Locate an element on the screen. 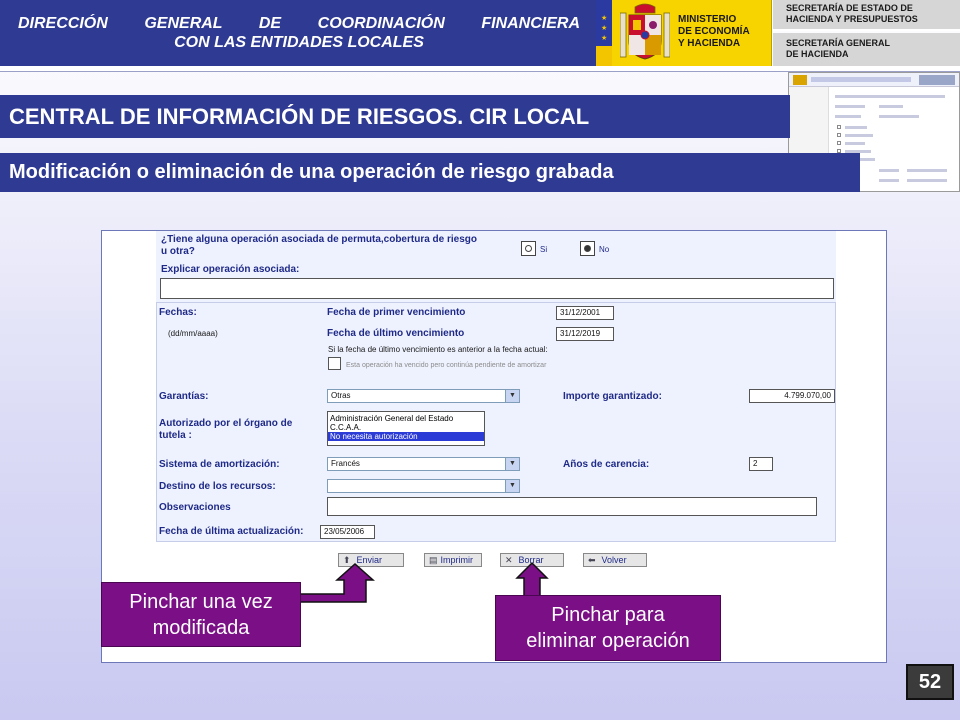 The width and height of the screenshot is (960, 720). radio-si-label: Si is located at coordinates (544, 249).